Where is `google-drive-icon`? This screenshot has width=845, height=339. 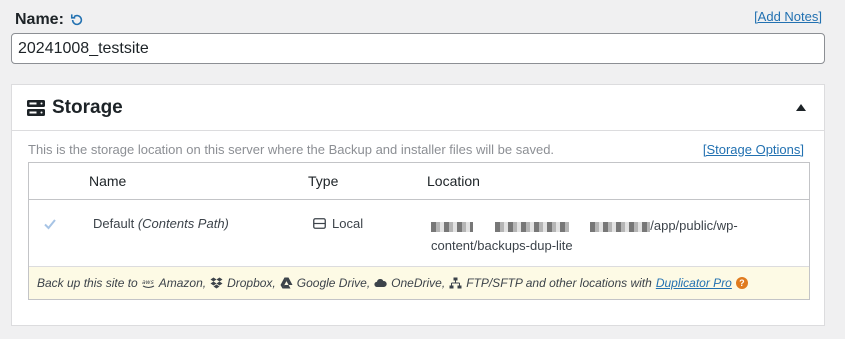 google-drive-icon is located at coordinates (286, 283).